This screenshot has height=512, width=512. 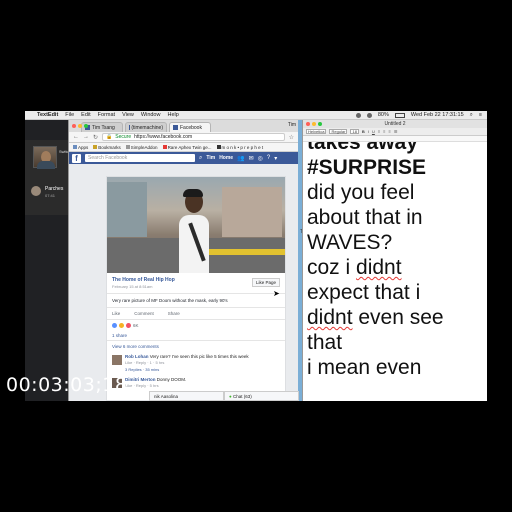 I want to click on tab-label: (timemachine), so click(x=147, y=127).